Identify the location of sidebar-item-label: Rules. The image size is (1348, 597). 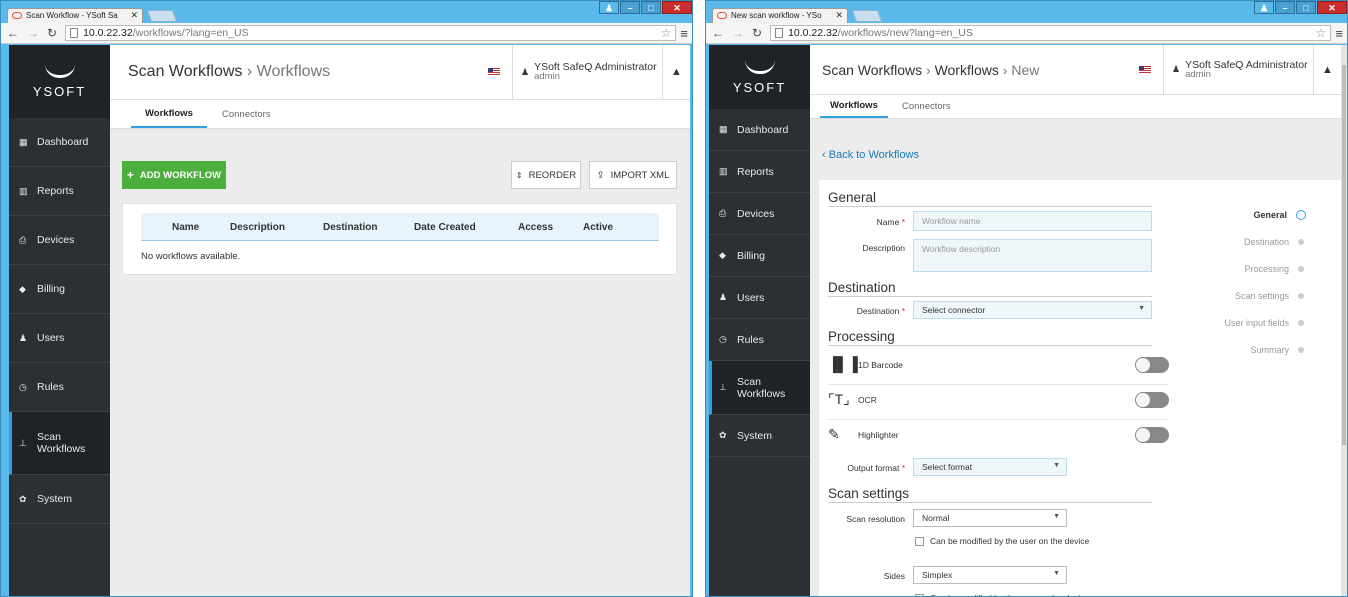
(50, 387).